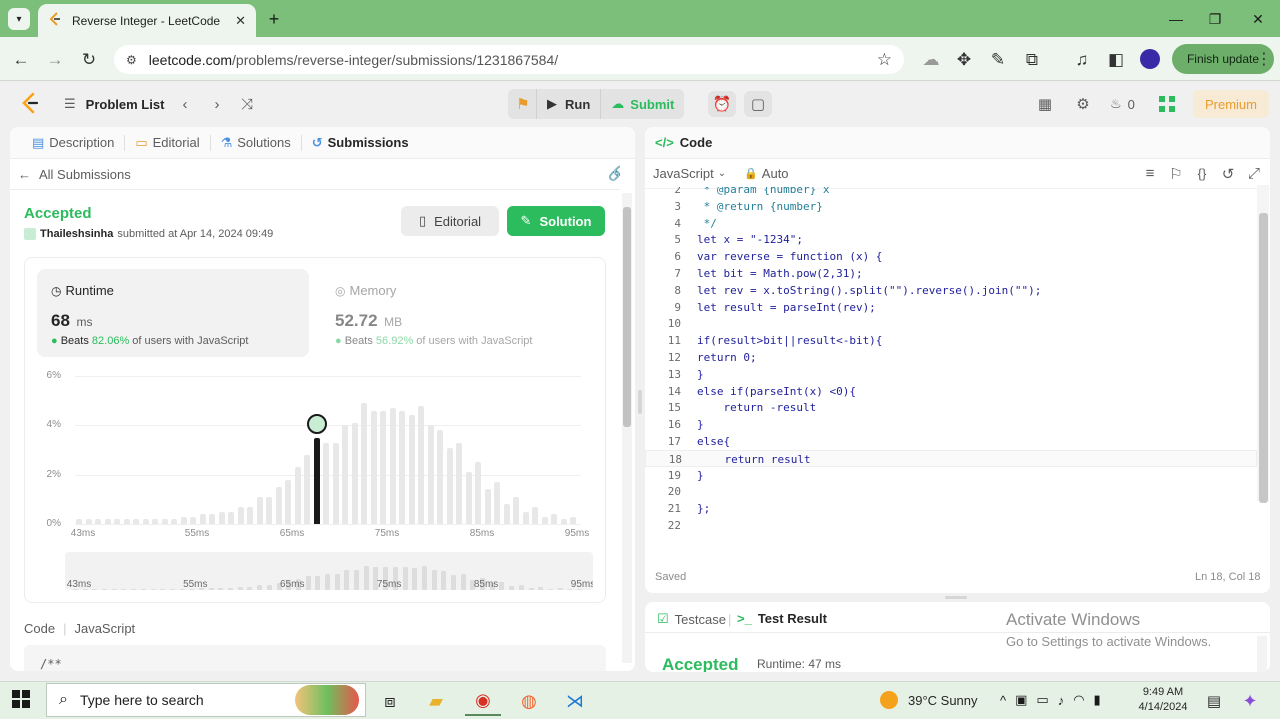 This screenshot has width=1280, height=719. What do you see at coordinates (1083, 104) in the screenshot?
I see `settings-gear-icon: ⚙` at bounding box center [1083, 104].